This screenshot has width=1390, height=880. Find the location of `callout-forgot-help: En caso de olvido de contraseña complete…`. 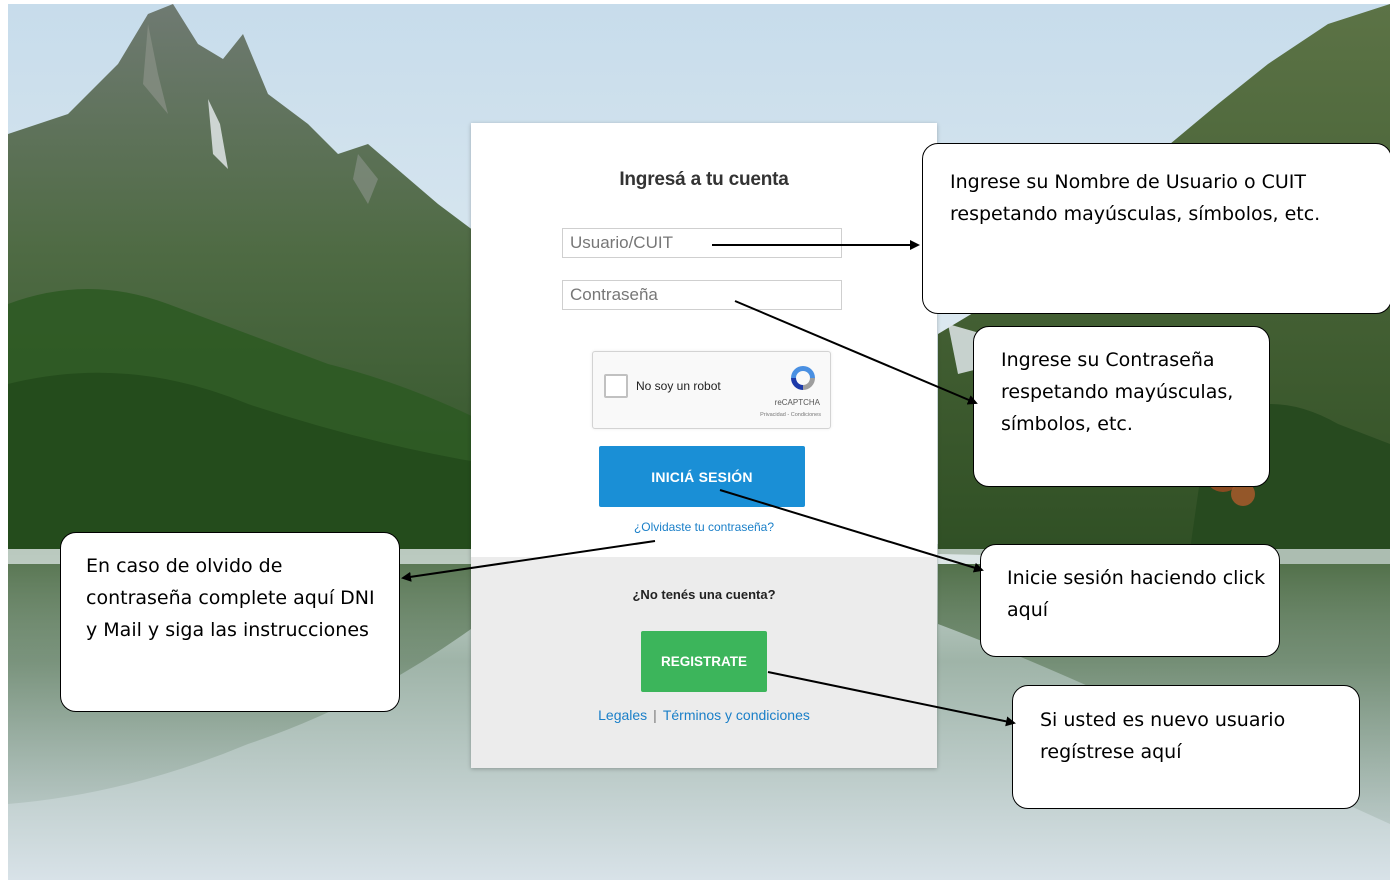

callout-forgot-help: En caso de olvido de contraseña complete… is located at coordinates (230, 622).